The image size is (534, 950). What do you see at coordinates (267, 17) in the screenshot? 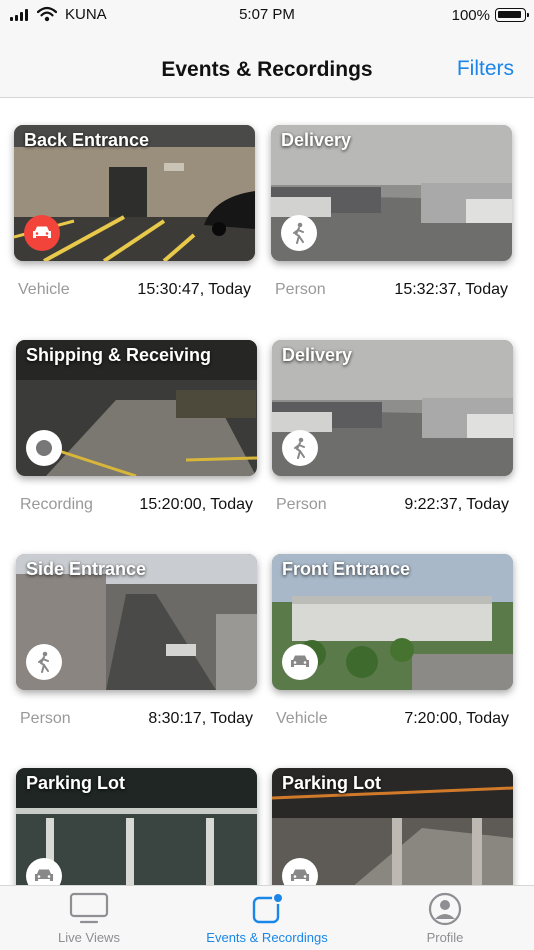
I see `status-bar: KUNA 5:07 PM 100%` at bounding box center [267, 17].